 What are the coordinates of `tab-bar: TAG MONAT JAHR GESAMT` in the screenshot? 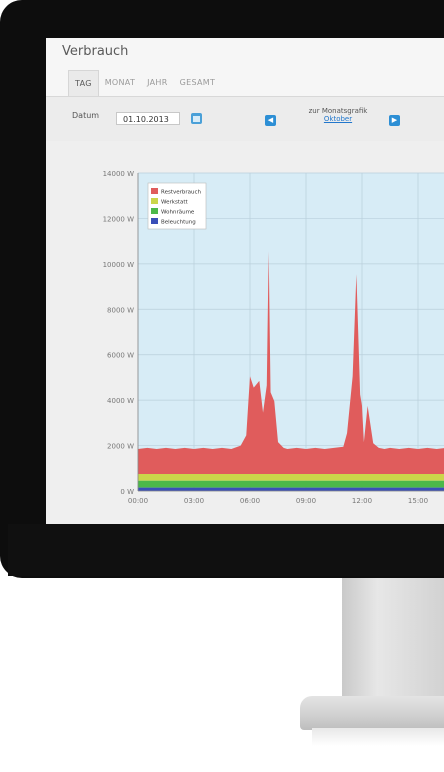 It's located at (144, 83).